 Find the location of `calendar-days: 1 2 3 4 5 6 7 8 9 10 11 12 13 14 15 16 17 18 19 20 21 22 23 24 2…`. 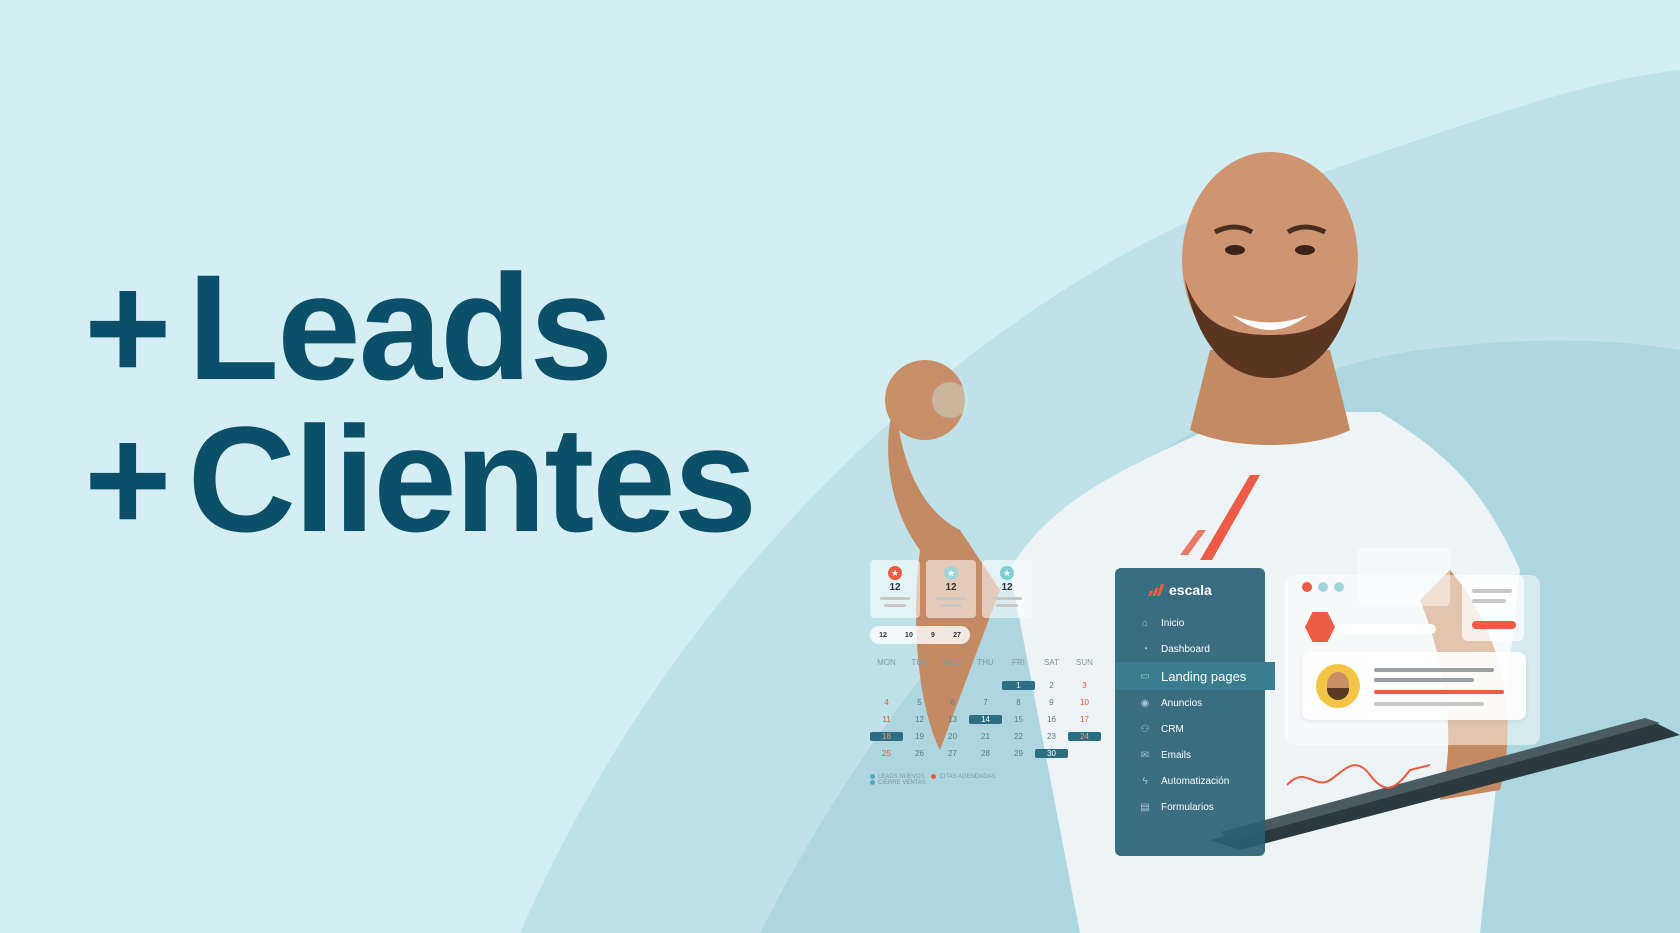

calendar-days: 1 2 3 4 5 6 7 8 9 10 11 12 13 14 15 16 17 18 19 20 21 22 23 24 2… is located at coordinates (985, 719).